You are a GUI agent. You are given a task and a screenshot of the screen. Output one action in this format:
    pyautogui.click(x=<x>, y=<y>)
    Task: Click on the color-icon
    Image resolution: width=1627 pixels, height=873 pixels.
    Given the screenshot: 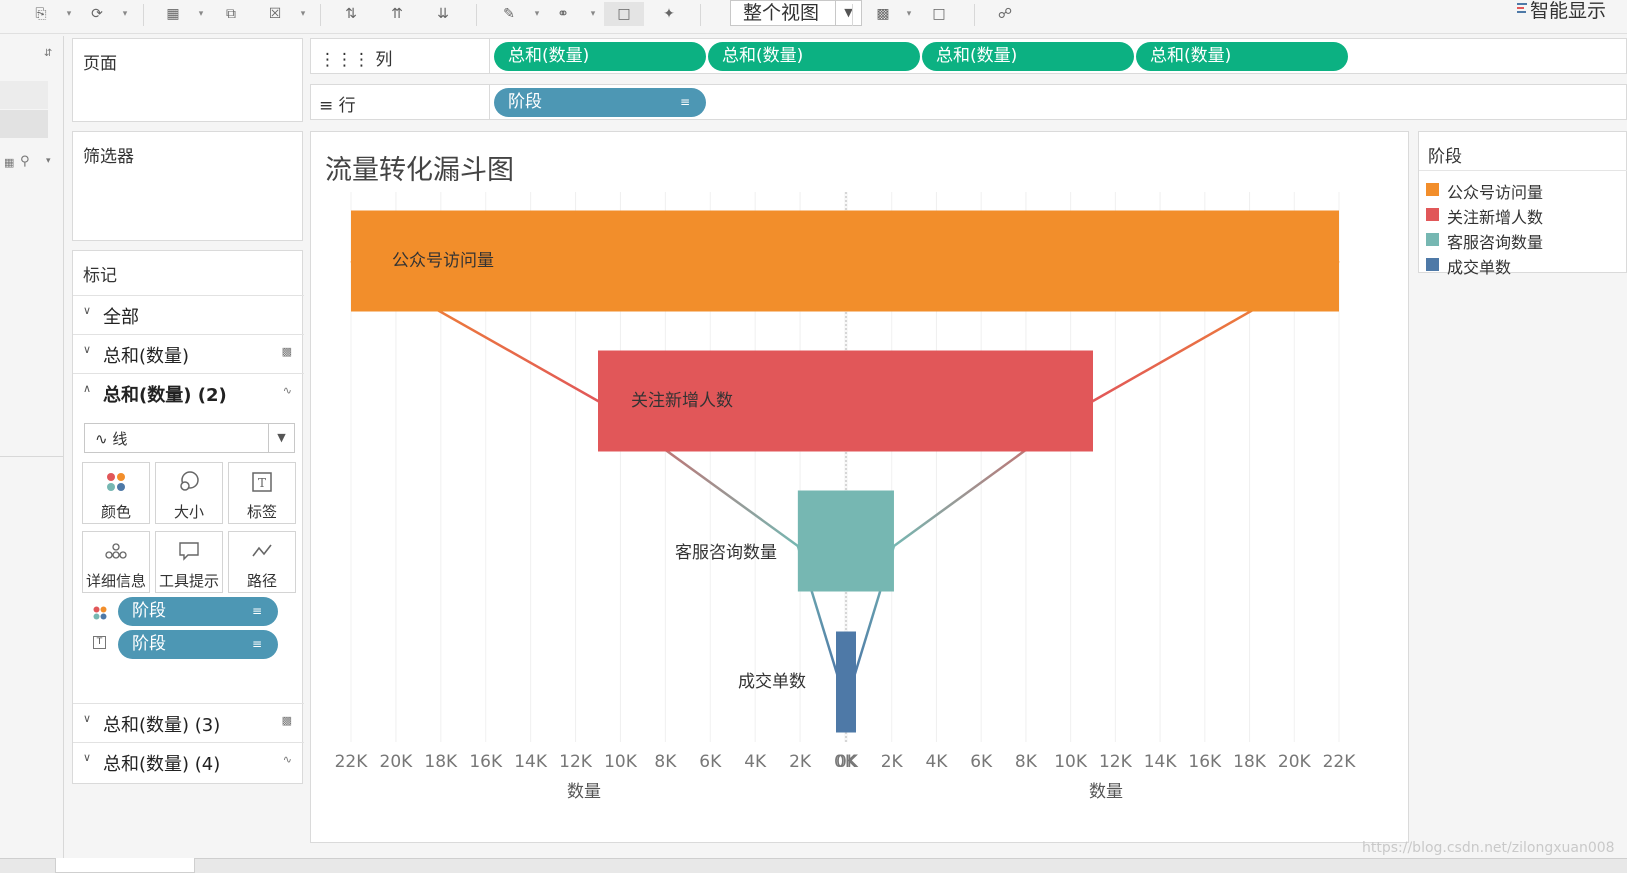 What is the action you would take?
    pyautogui.click(x=116, y=482)
    